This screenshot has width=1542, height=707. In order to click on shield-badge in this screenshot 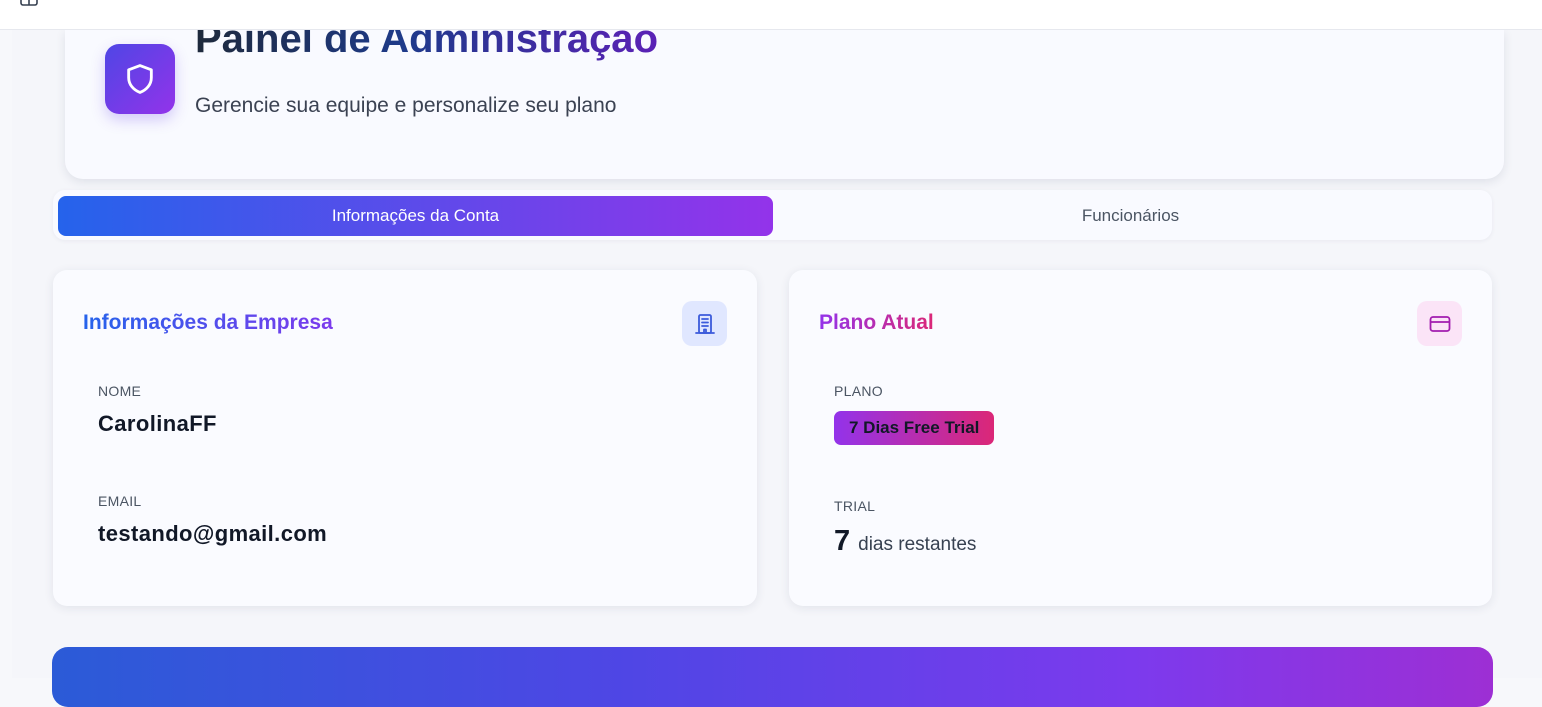, I will do `click(140, 79)`.